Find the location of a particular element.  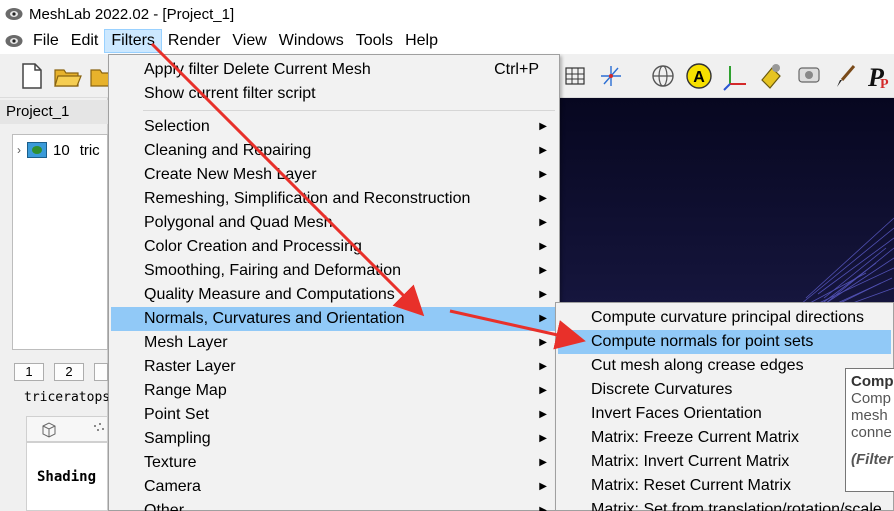

category-other: Other ▶ is located at coordinates (334, 505).